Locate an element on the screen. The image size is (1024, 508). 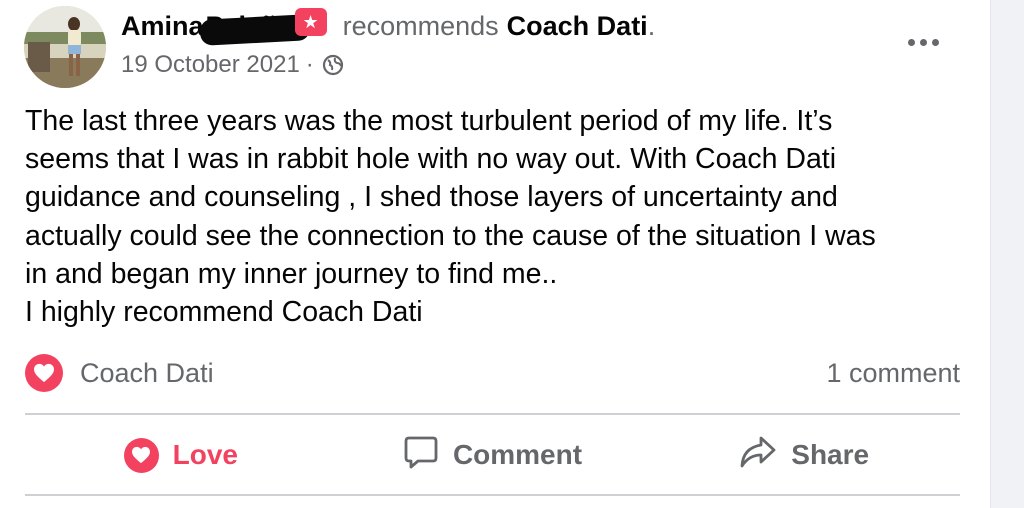
post-actions: Love Comment Share is located at coordinates (492, 455).